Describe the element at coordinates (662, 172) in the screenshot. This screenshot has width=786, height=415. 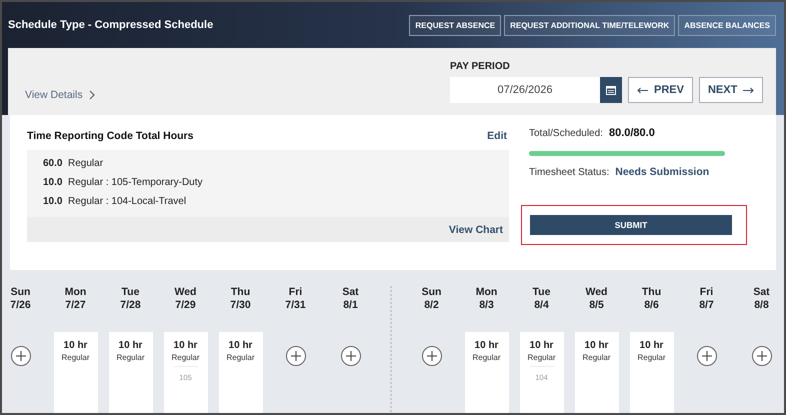
I see `status-value: Needs Submission` at that location.